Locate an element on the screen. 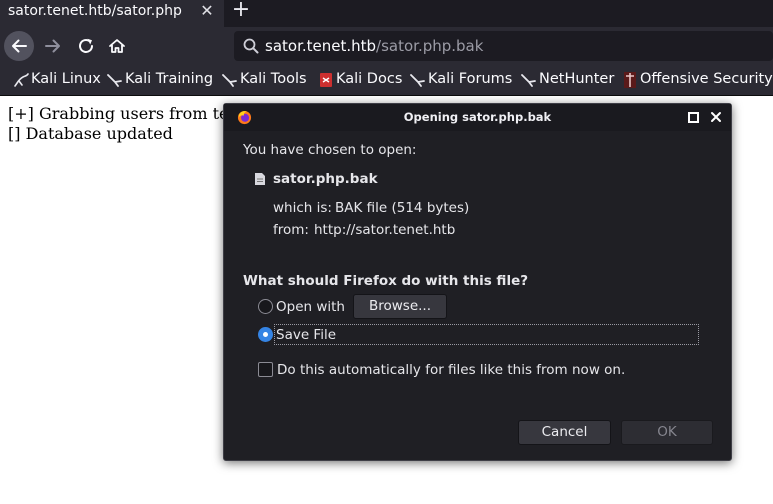  home-button is located at coordinates (117, 46).